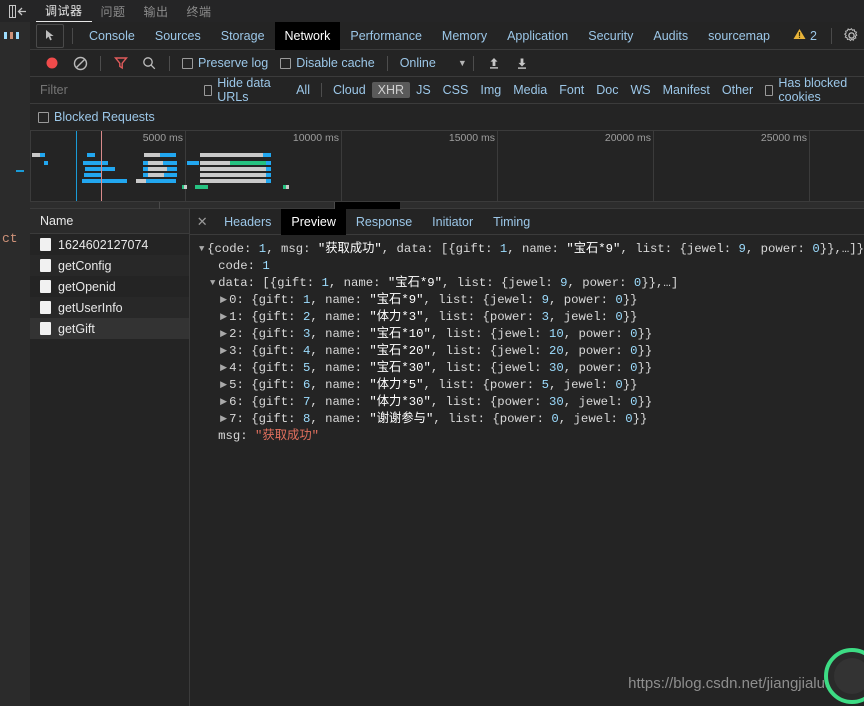  Describe the element at coordinates (307, 35) in the screenshot. I see `tab-network: Network` at that location.